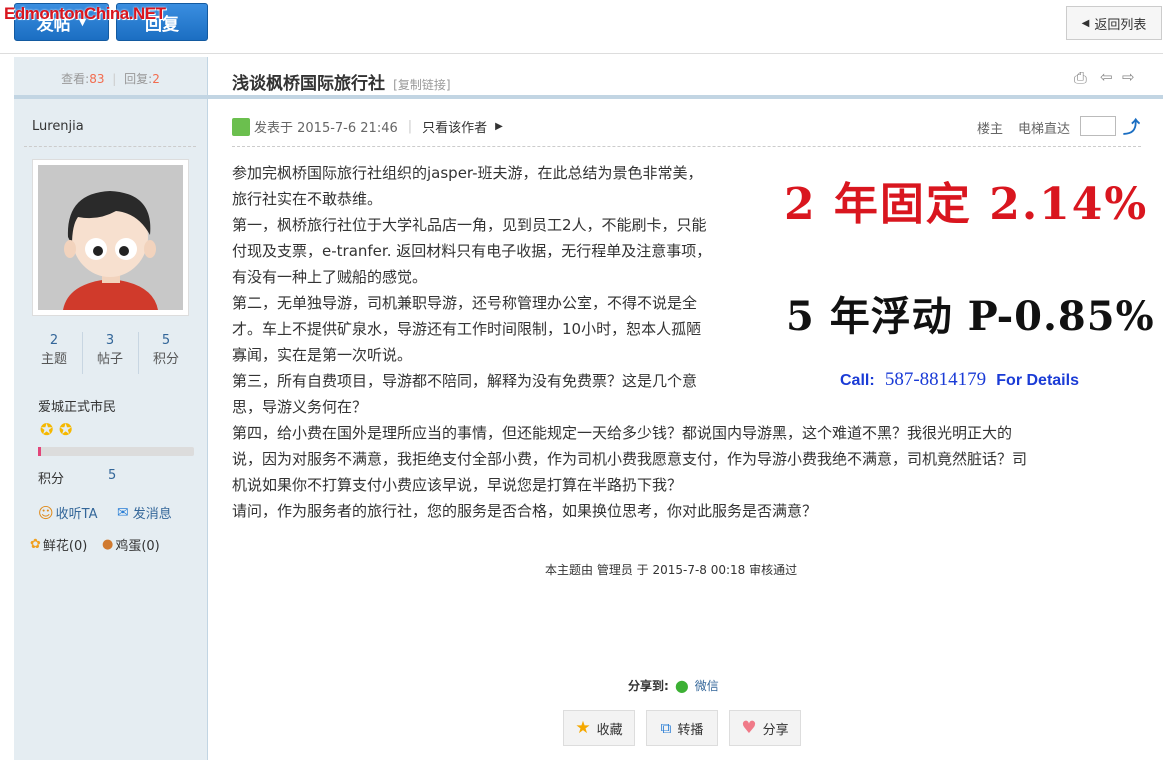 The height and width of the screenshot is (760, 1163). Describe the element at coordinates (51, 479) in the screenshot. I see `author-points-label: 积分` at that location.